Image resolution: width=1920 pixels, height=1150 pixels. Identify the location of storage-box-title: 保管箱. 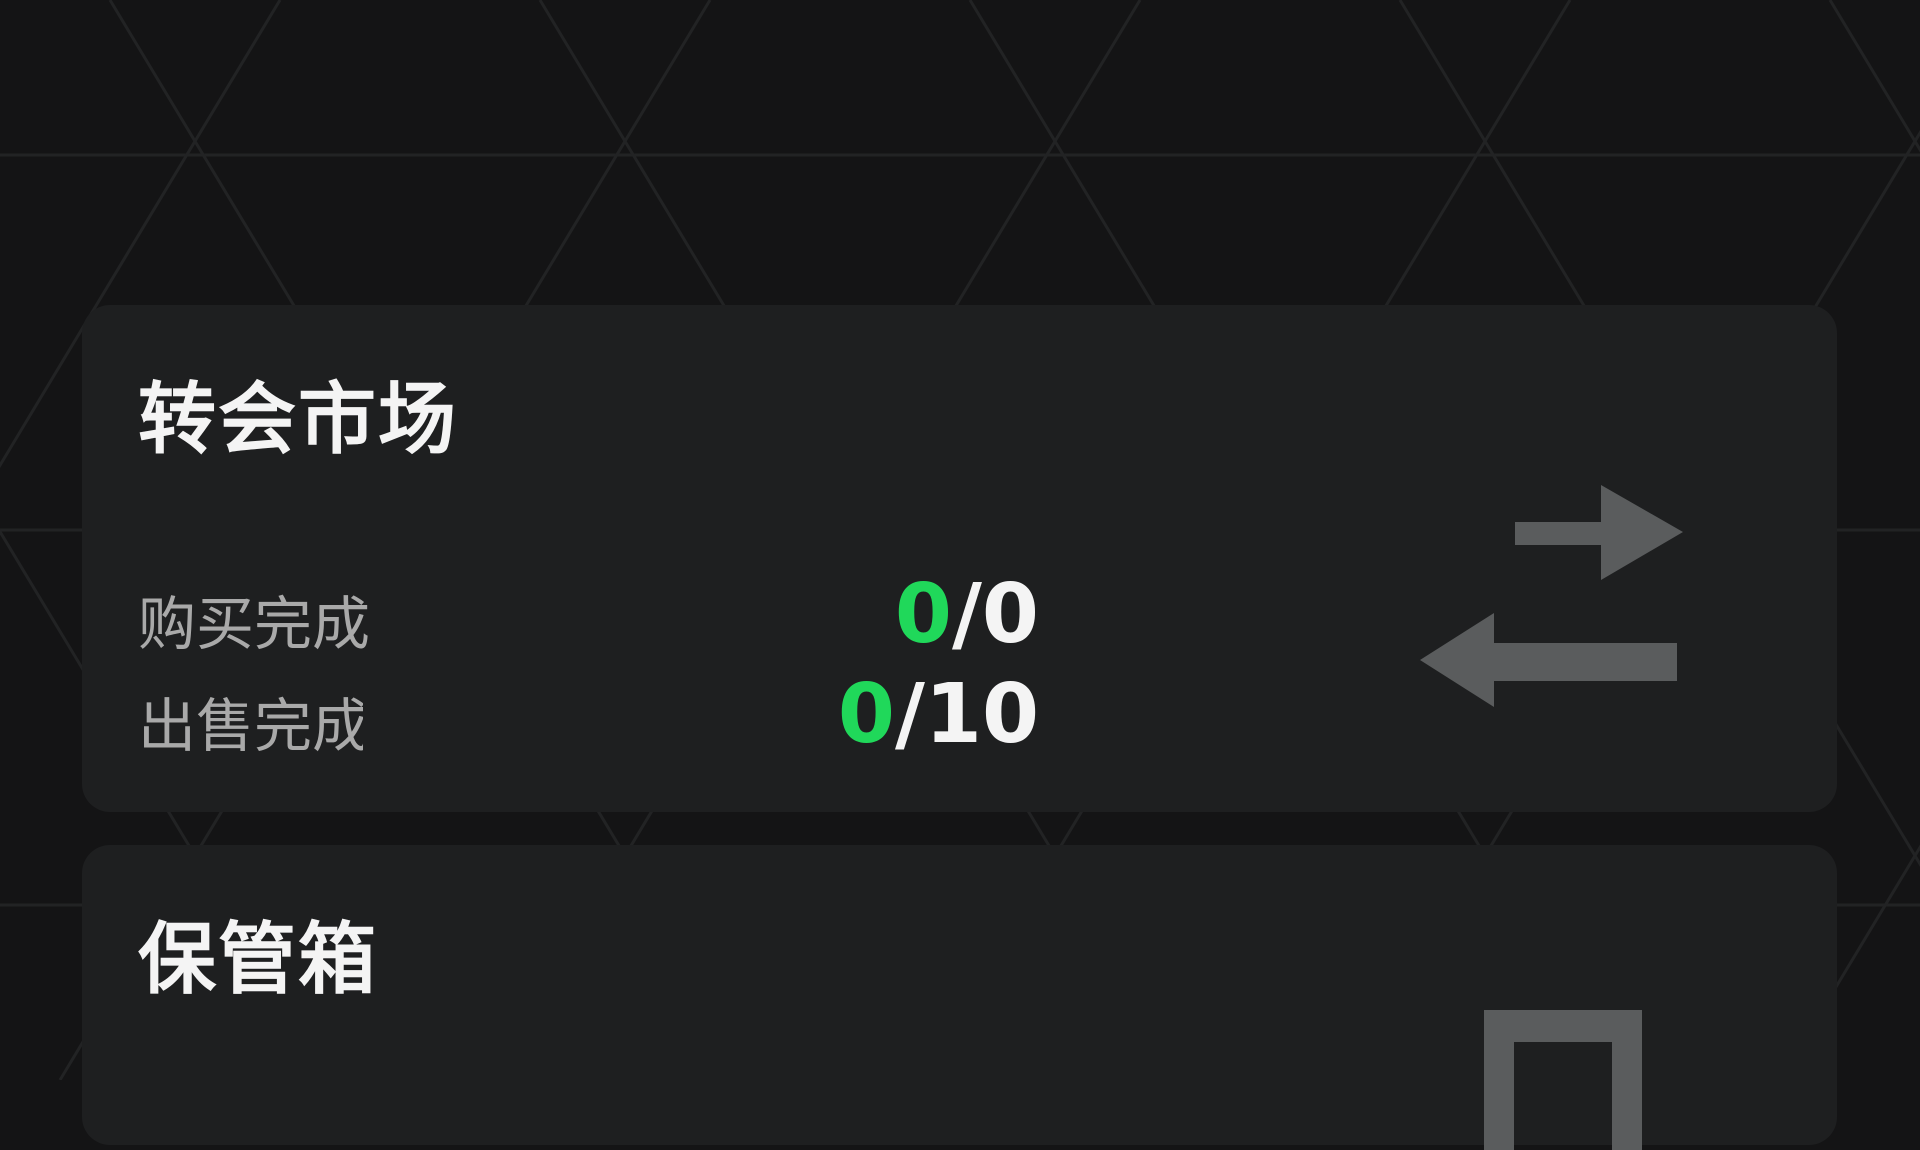
(258, 960).